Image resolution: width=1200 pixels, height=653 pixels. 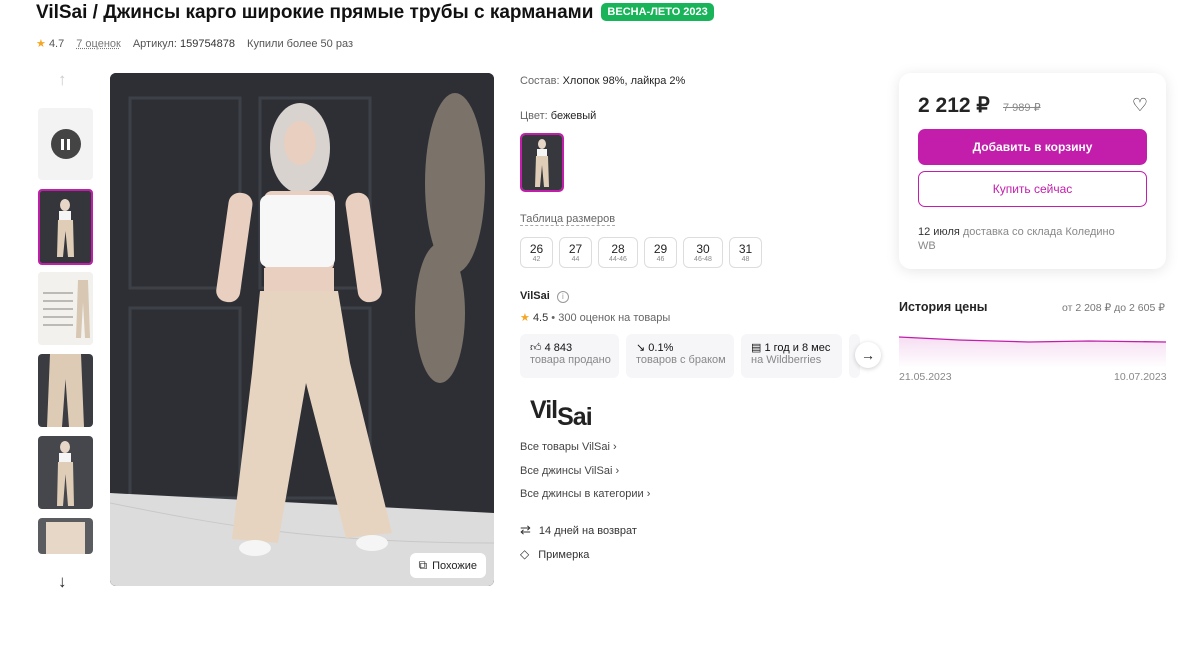 I want to click on all-seller-products-link: Все товары VilSai ›, so click(x=568, y=447).